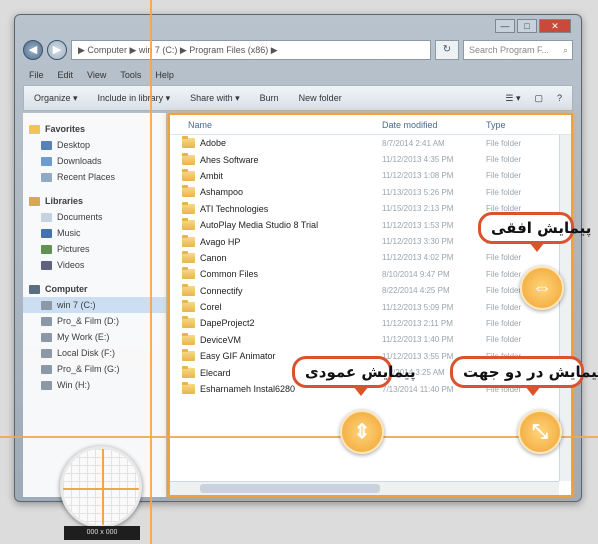 The image size is (598, 544). What do you see at coordinates (276, 191) in the screenshot?
I see `file-name-cell: Ashampoo` at bounding box center [276, 191].